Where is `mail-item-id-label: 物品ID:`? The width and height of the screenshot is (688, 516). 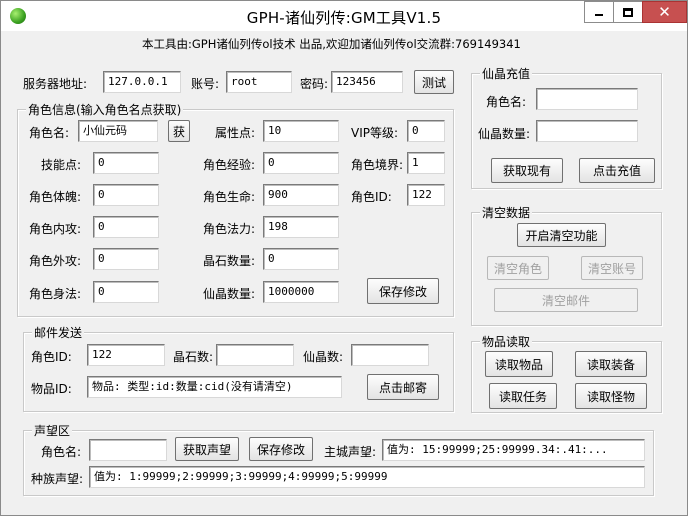
mail-item-id-label: 物品ID: is located at coordinates (51, 389).